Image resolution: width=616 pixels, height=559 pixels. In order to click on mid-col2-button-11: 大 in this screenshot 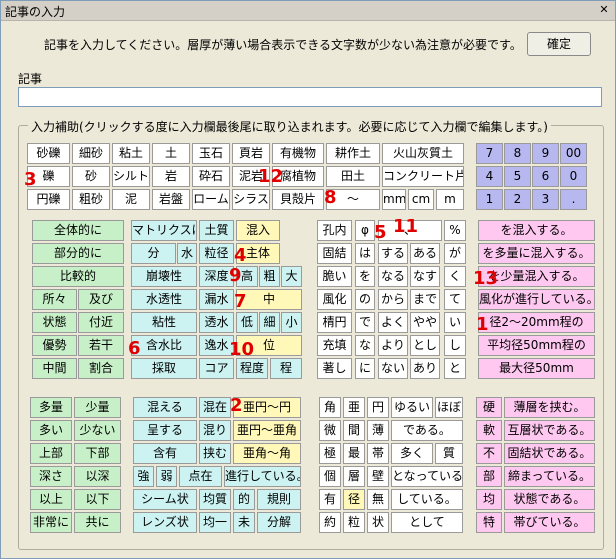, I will do `click(291, 276)`.